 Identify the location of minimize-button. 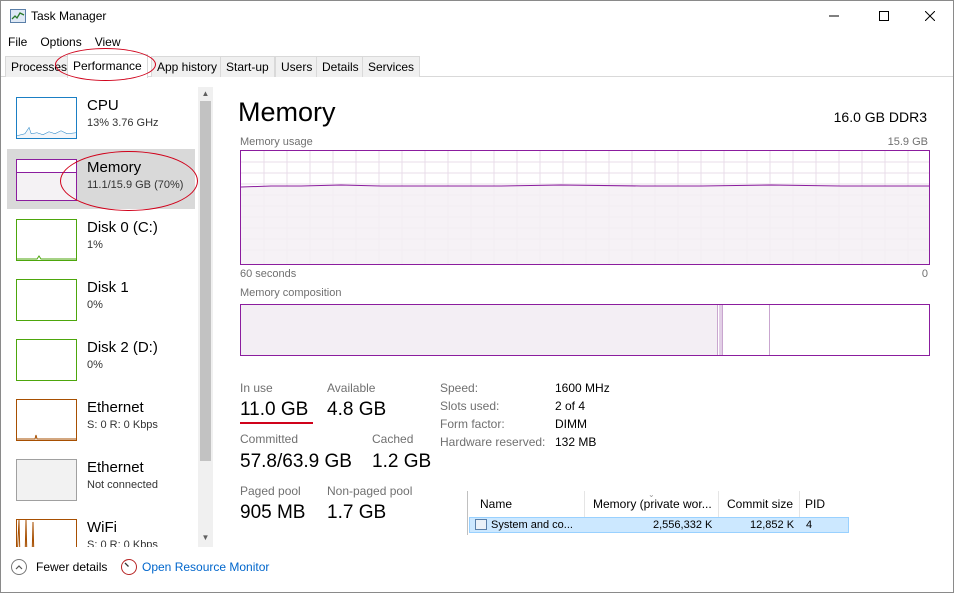
(834, 16).